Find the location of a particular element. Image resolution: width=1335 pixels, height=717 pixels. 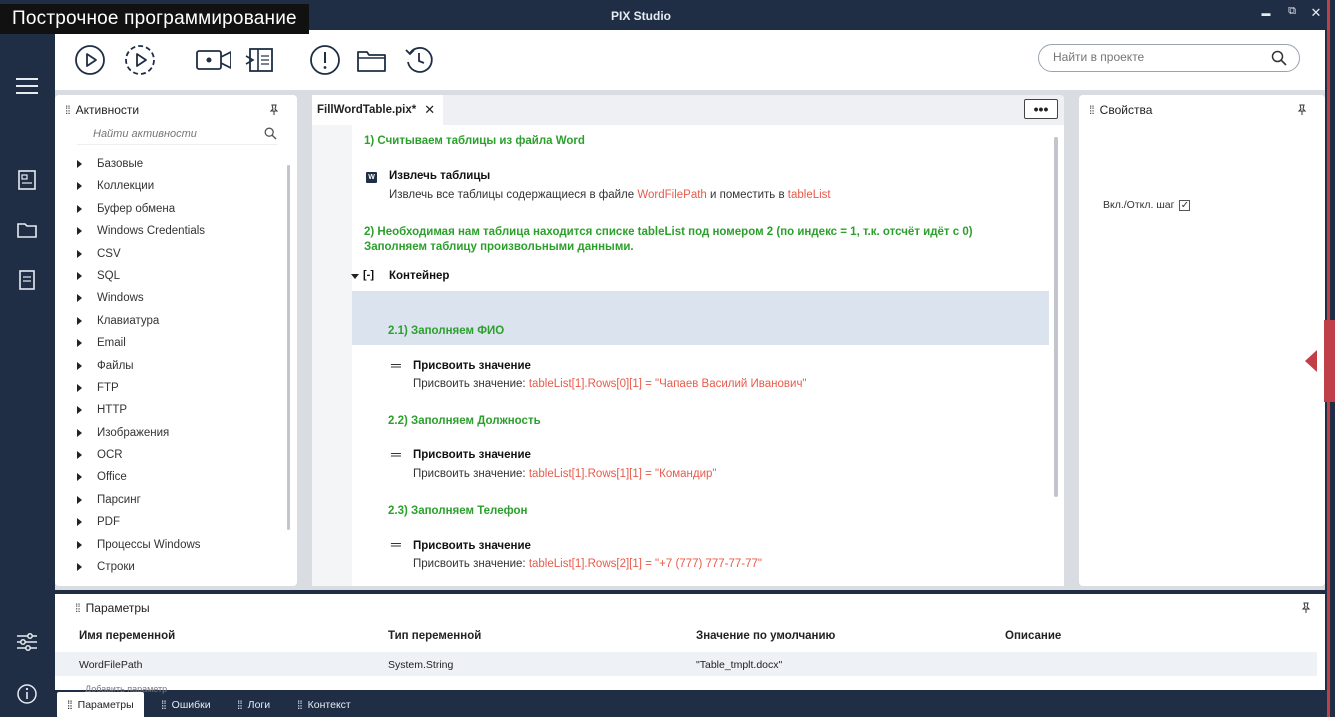

tab-errors: ⁞⁞ Ошибки is located at coordinates (186, 704).